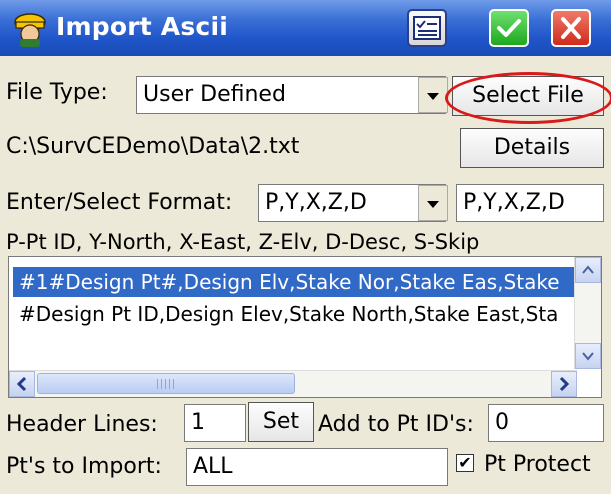 The image size is (611, 494). What do you see at coordinates (587, 313) in the screenshot?
I see `vertical-scrollbar` at bounding box center [587, 313].